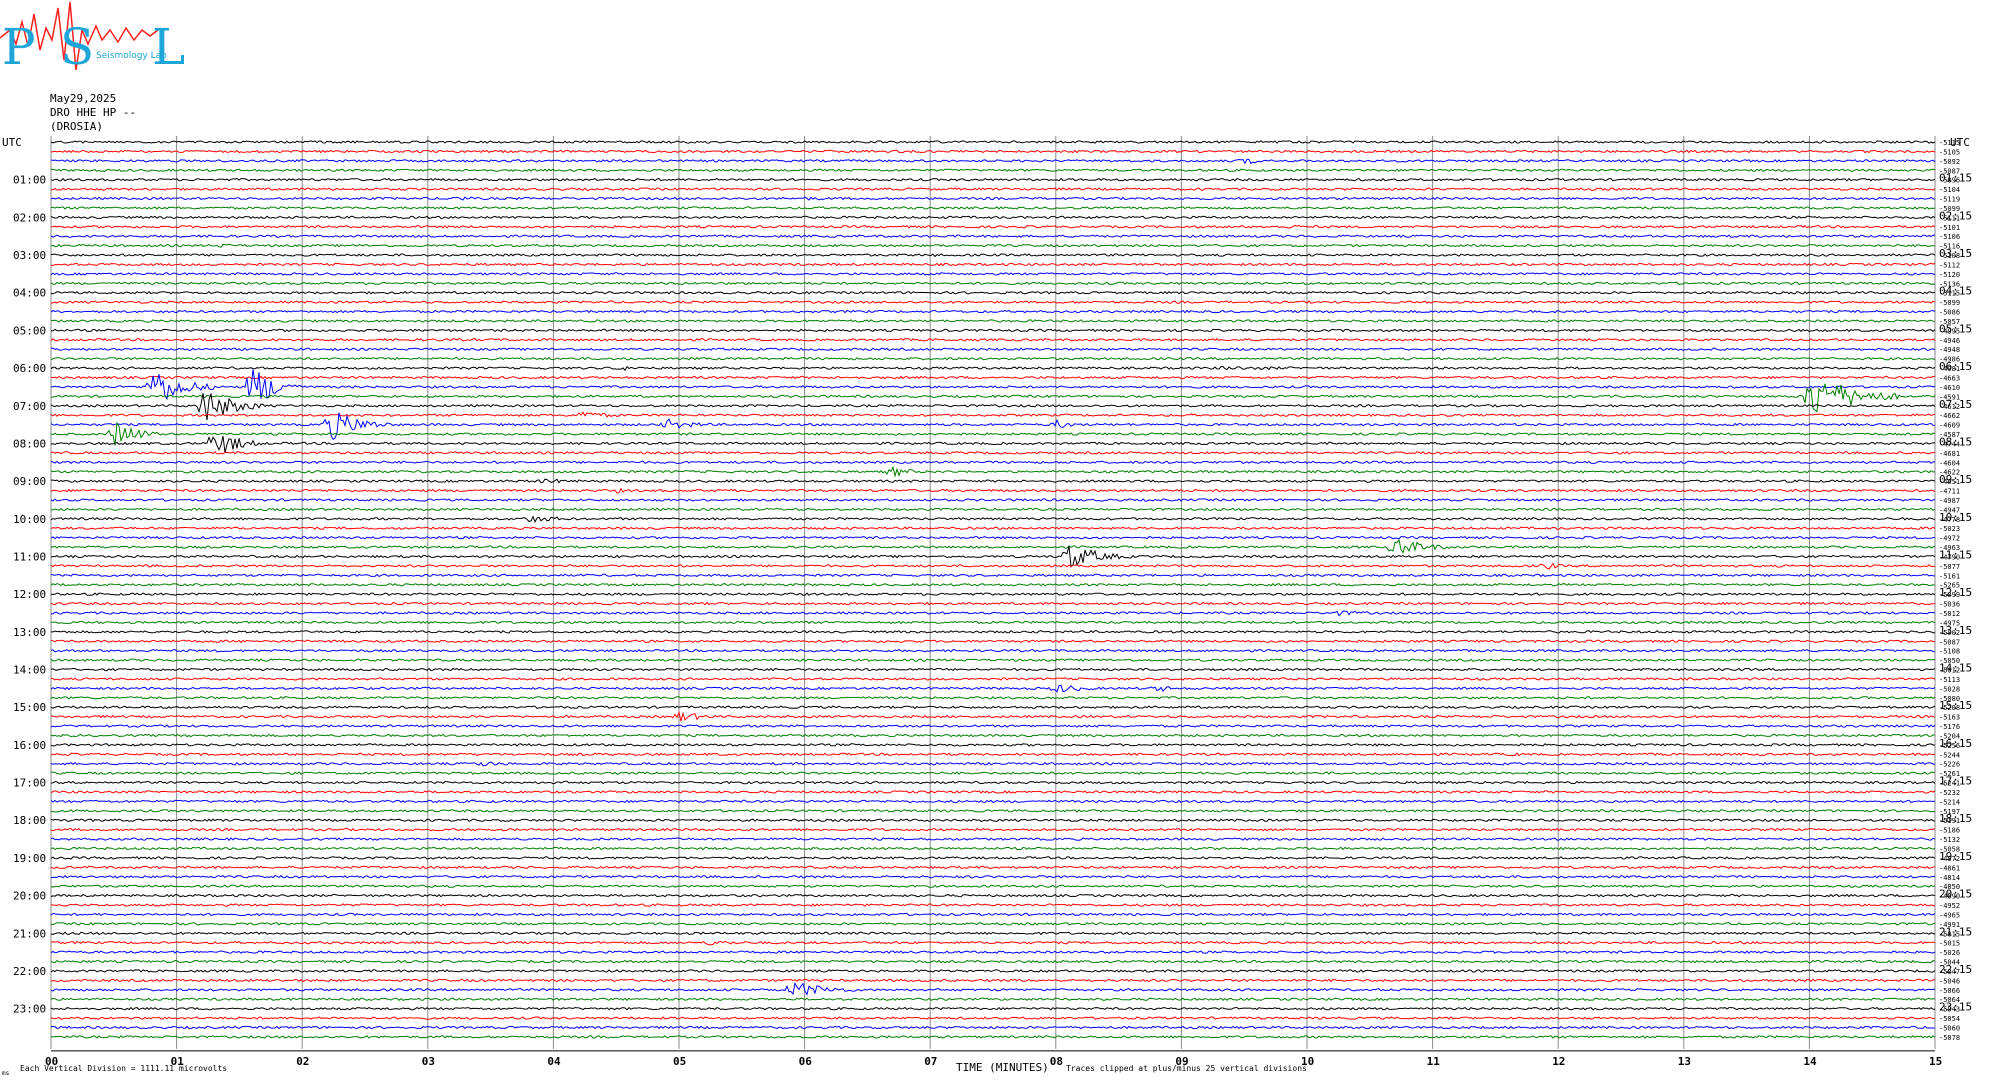 The width and height of the screenshot is (2010, 1080). What do you see at coordinates (29, 1009) in the screenshot?
I see `left-hour-label: 23:00` at bounding box center [29, 1009].